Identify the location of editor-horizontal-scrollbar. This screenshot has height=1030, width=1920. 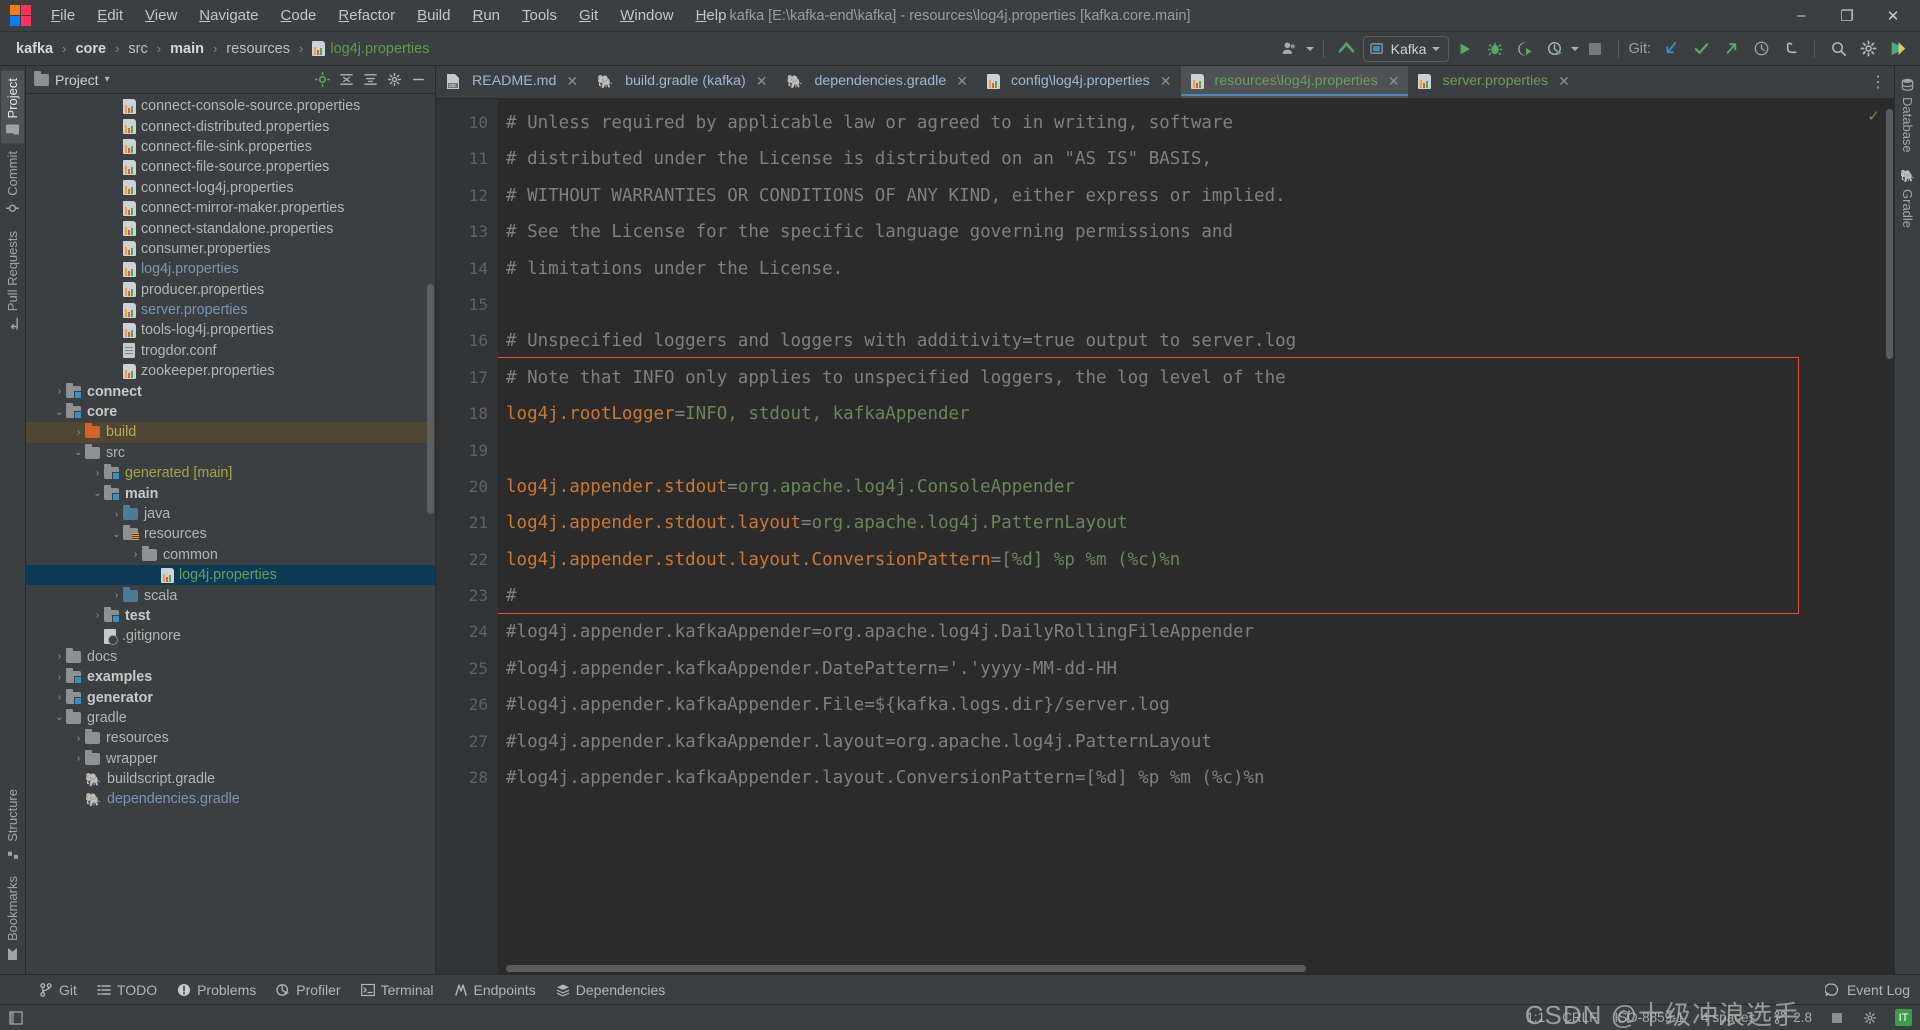
(906, 968).